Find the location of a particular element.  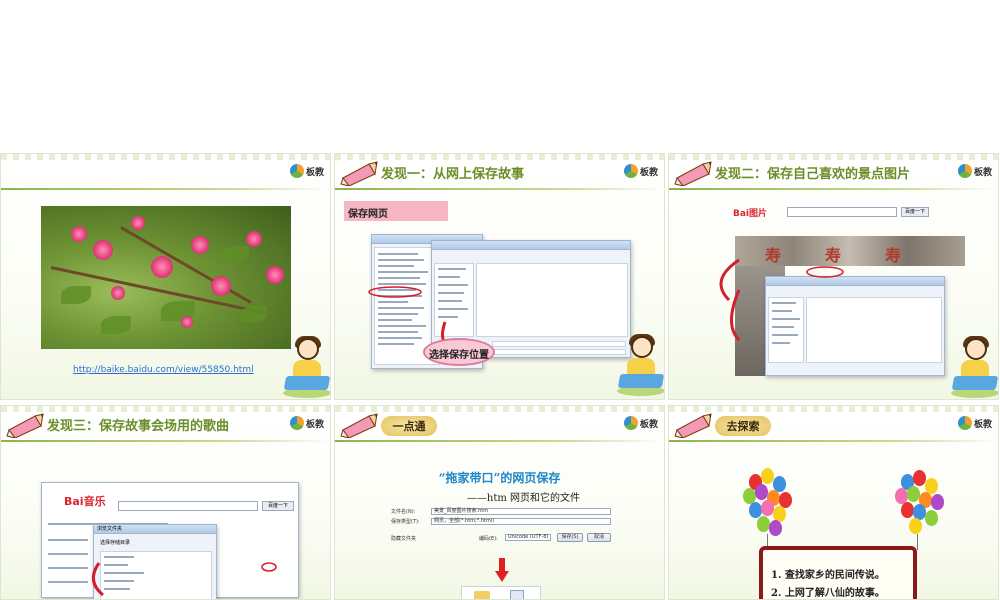

encoding-label: 编码(E): is located at coordinates (488, 539).